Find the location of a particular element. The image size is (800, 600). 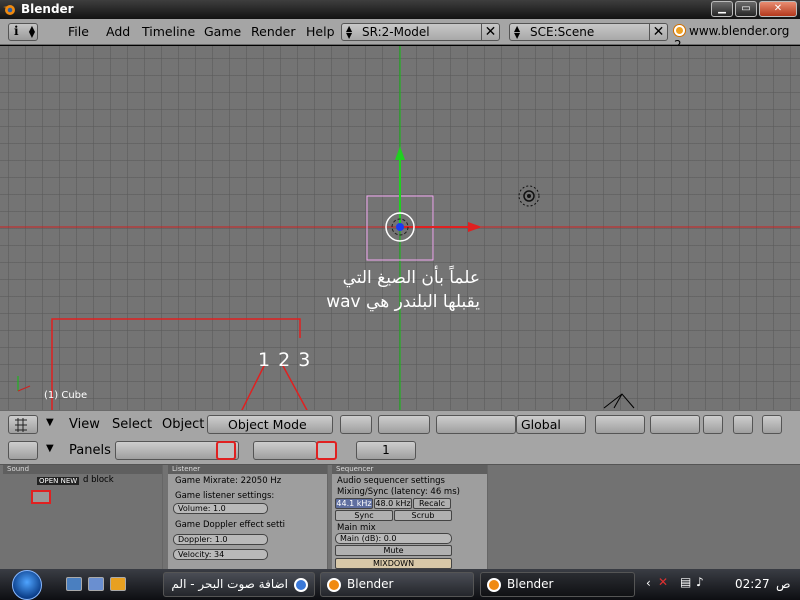

mixrate-text: Game Mixrate: 22050 Hz is located at coordinates (228, 481).